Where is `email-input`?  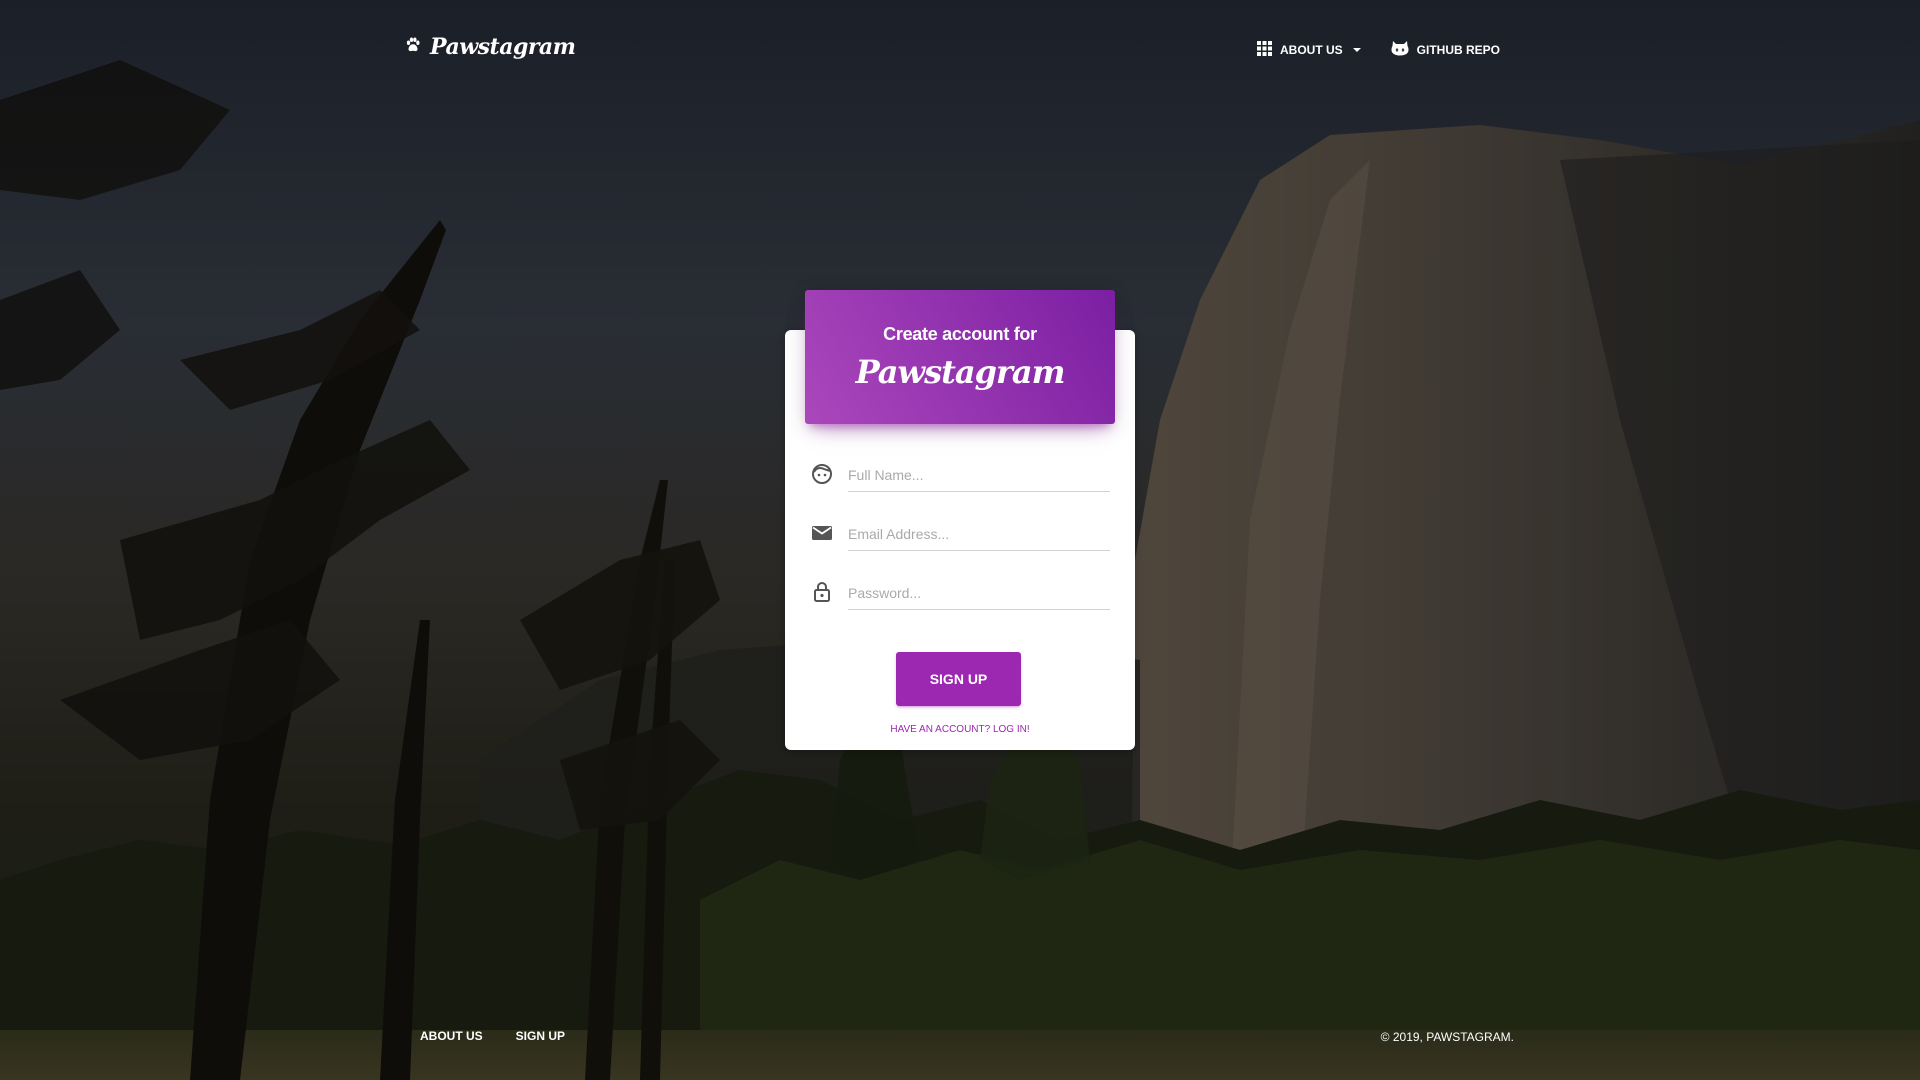 email-input is located at coordinates (979, 534).